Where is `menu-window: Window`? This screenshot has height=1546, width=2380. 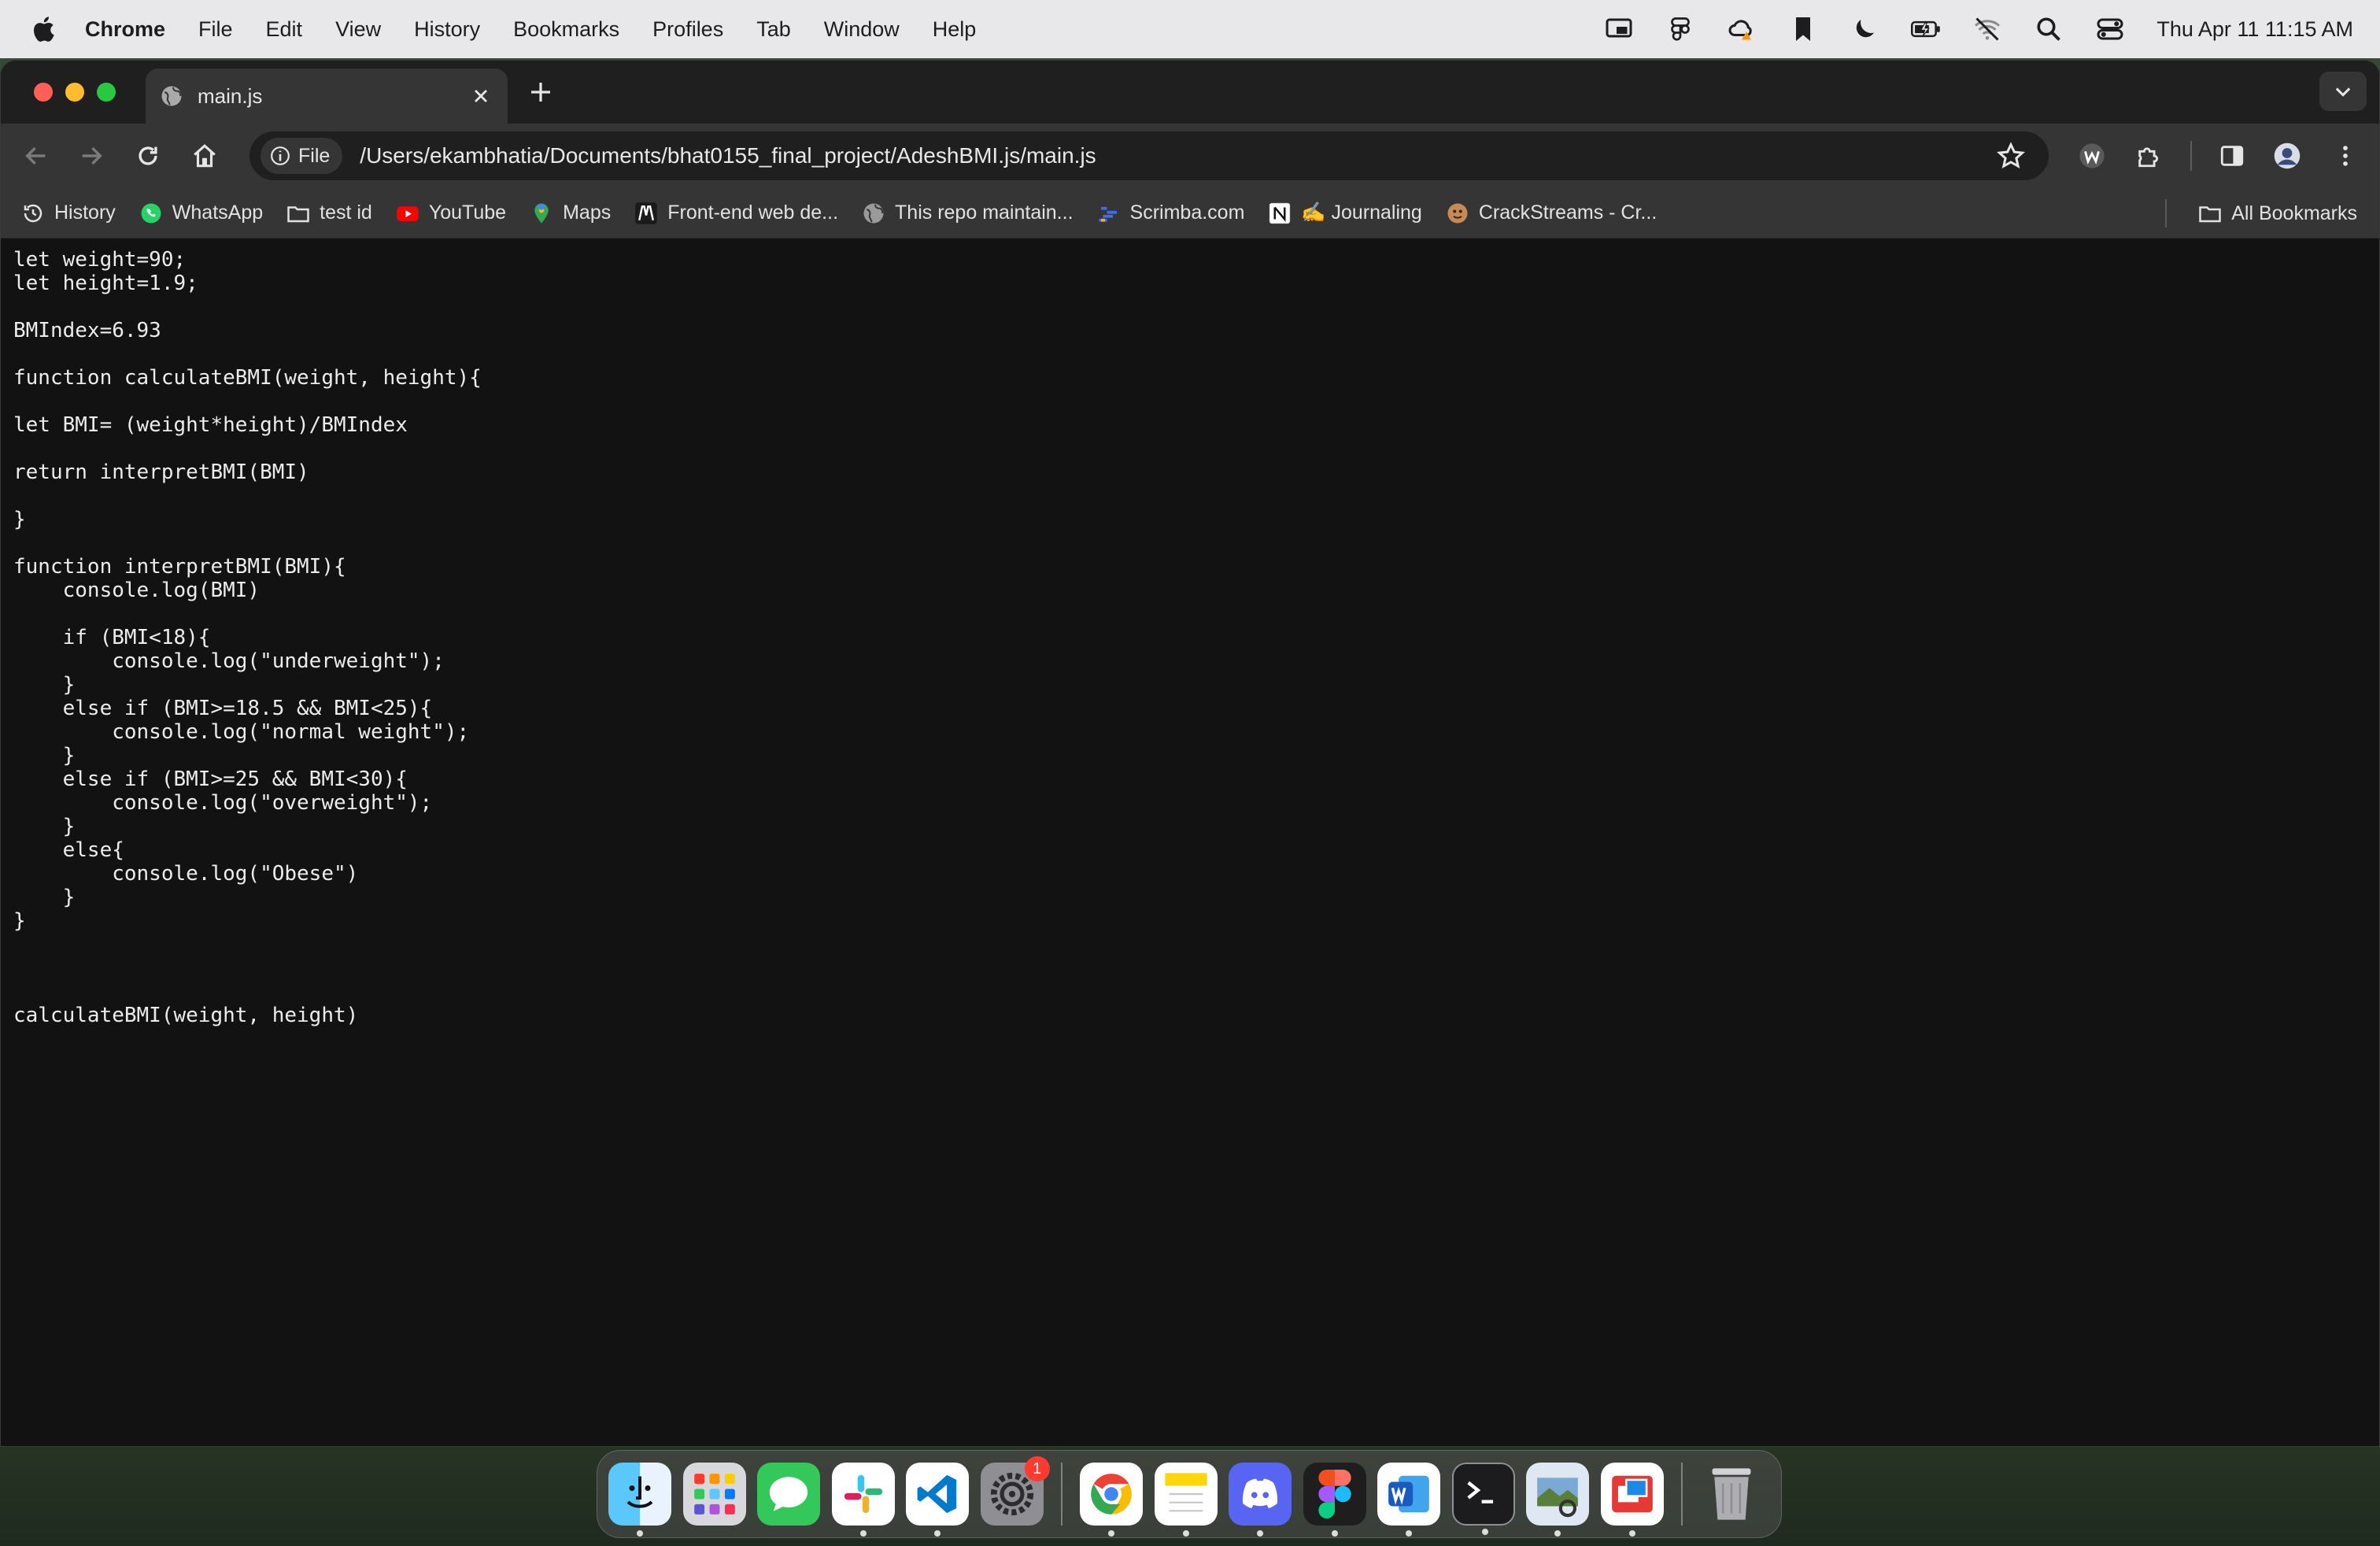
menu-window: Window is located at coordinates (862, 29).